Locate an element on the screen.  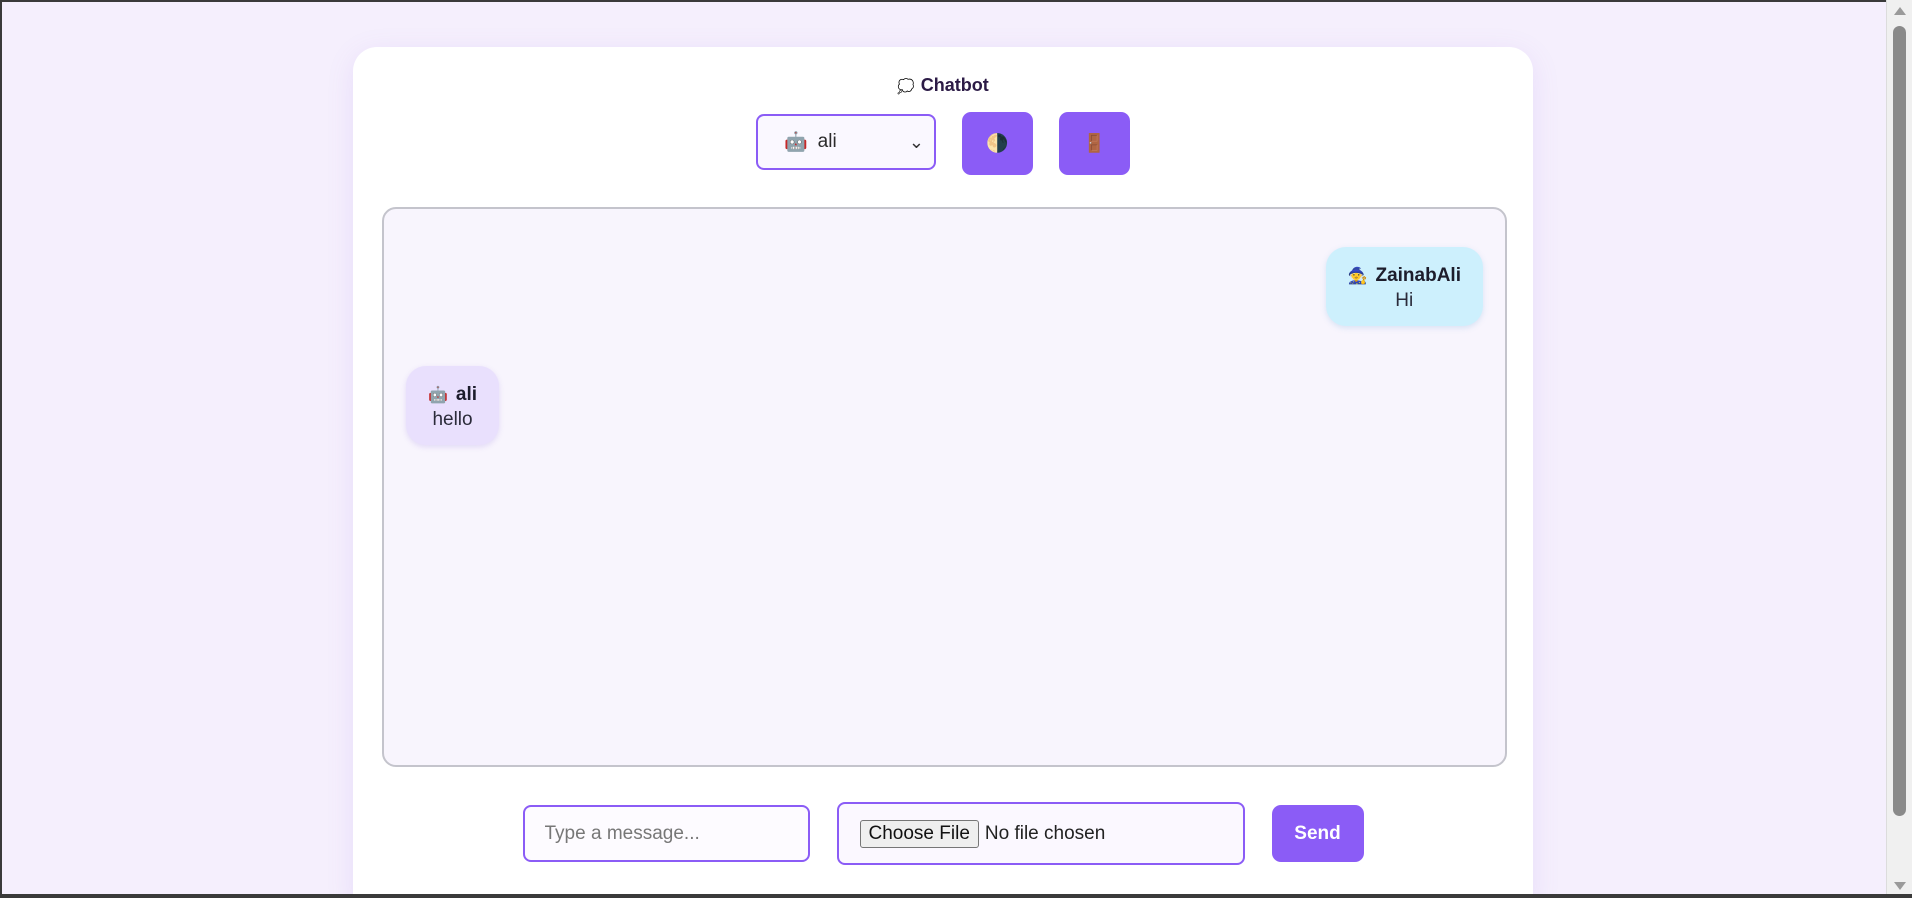
page-title: 💭 Chatbot is located at coordinates (943, 85).